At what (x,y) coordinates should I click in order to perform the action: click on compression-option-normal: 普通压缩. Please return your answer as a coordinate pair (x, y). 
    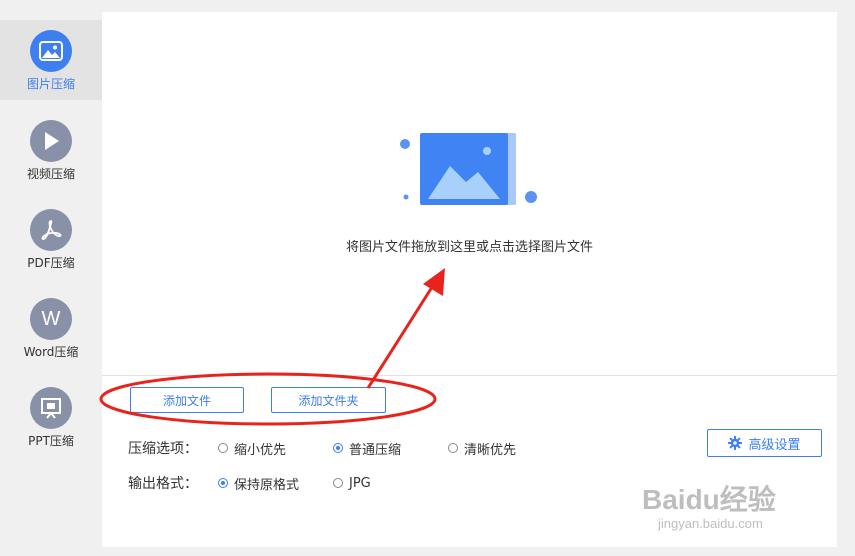
    Looking at the image, I should click on (390, 448).